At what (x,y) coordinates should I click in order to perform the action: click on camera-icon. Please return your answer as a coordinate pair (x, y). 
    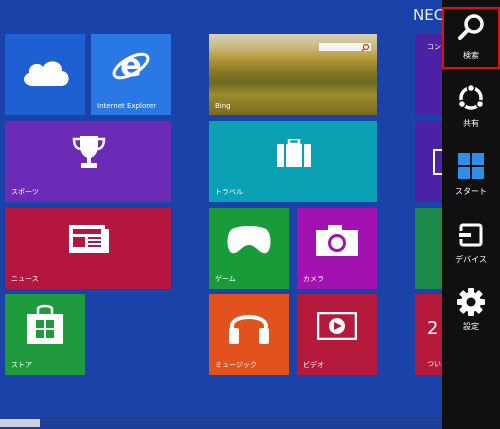
    Looking at the image, I should click on (337, 240).